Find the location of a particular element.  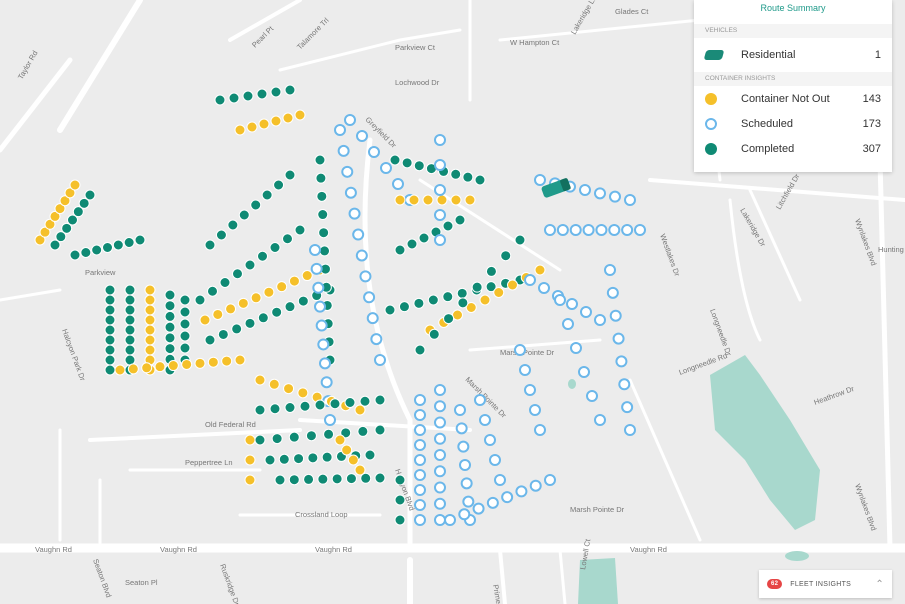

route-summary-title: Route Summary is located at coordinates (793, 12).